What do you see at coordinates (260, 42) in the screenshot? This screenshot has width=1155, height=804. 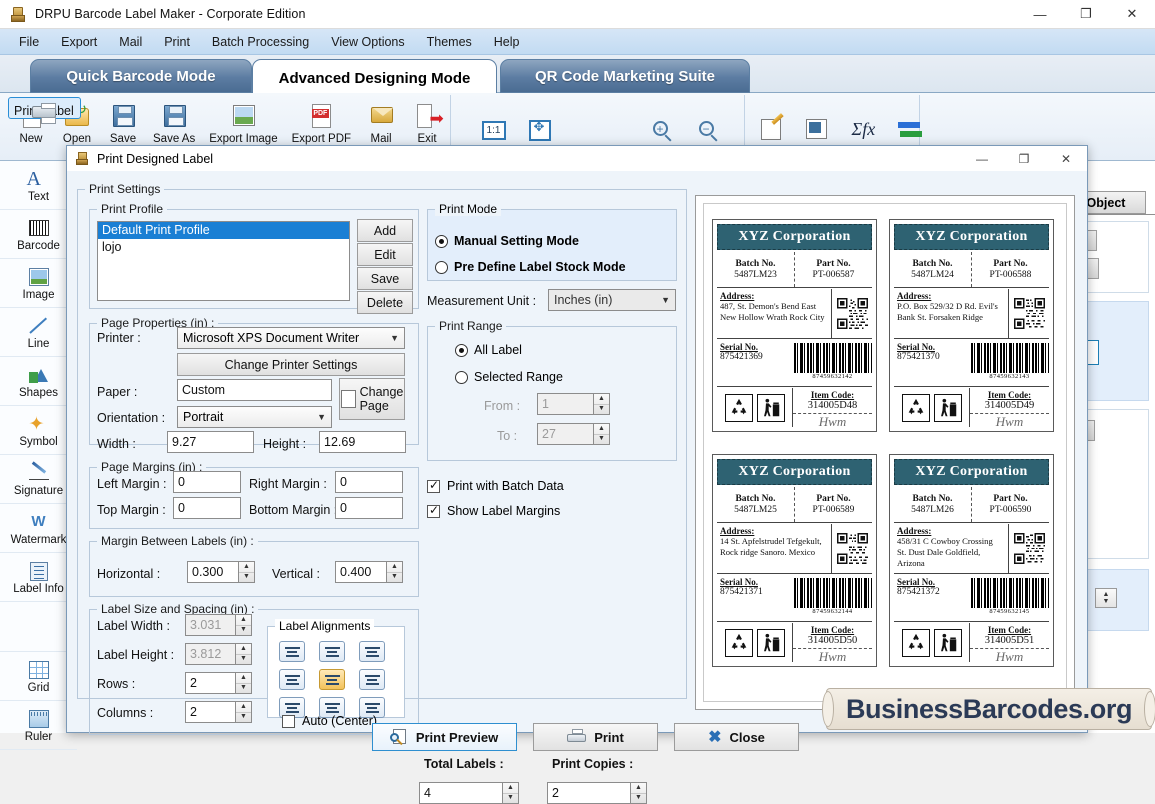 I see `menu-batch-processing: Batch Processing` at bounding box center [260, 42].